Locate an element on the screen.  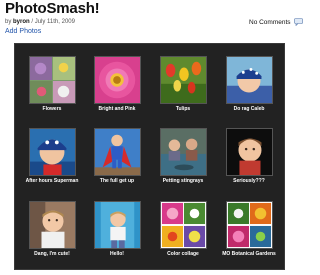
photo-caption: MO Botanical Gardens is located at coordinates (249, 254).